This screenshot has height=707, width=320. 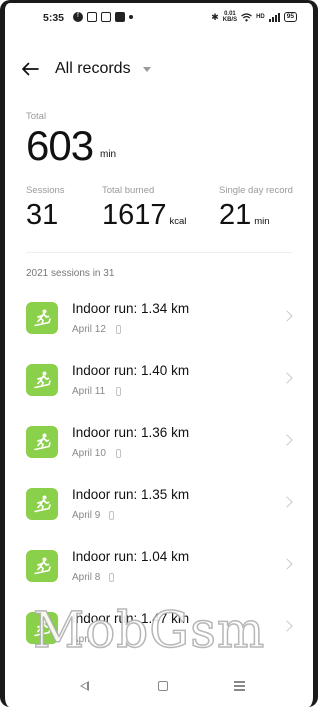 What do you see at coordinates (128, 190) in the screenshot?
I see `stat-burned-label: Total burned` at bounding box center [128, 190].